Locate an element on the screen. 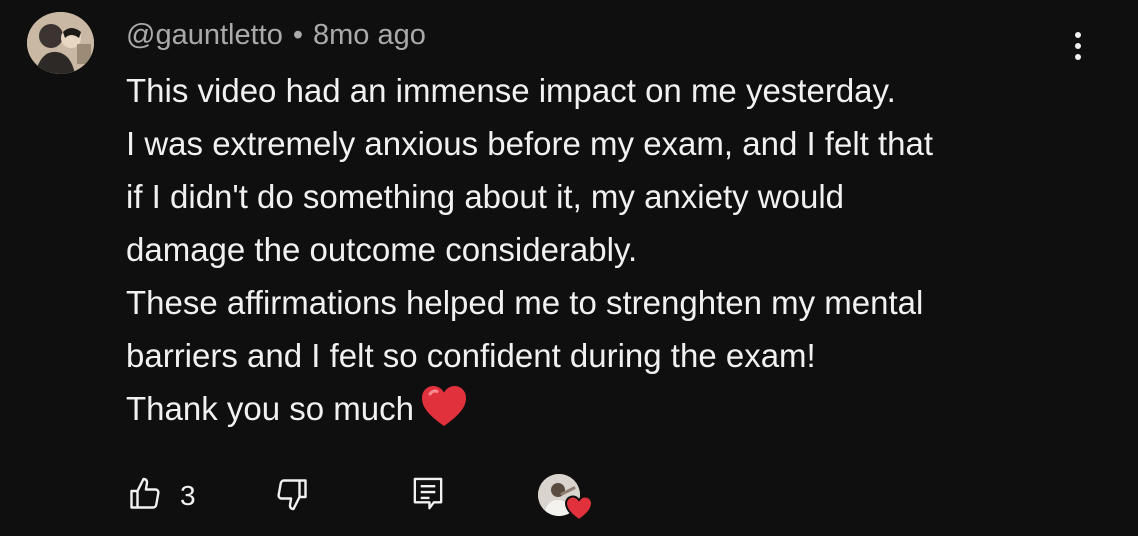 The width and height of the screenshot is (1138, 536). creator-heart-icon is located at coordinates (567, 499).